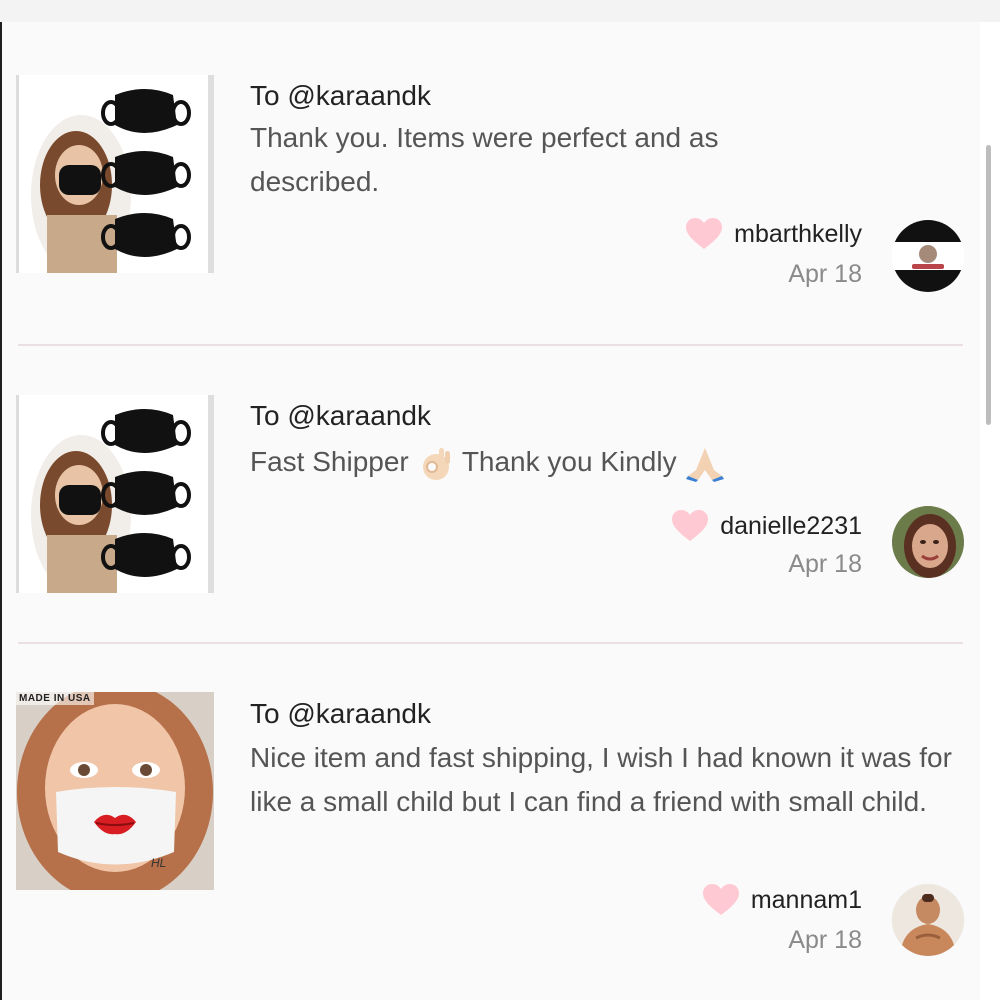 Image resolution: width=1000 pixels, height=1000 pixels. What do you see at coordinates (806, 900) in the screenshot?
I see `reviewer-username: mannam1` at bounding box center [806, 900].